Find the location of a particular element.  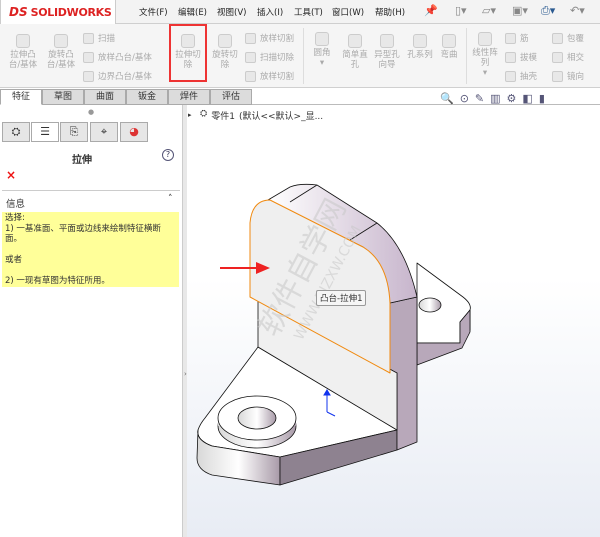

feature-tooltip: 凸台-拉伸1 is located at coordinates (341, 298).